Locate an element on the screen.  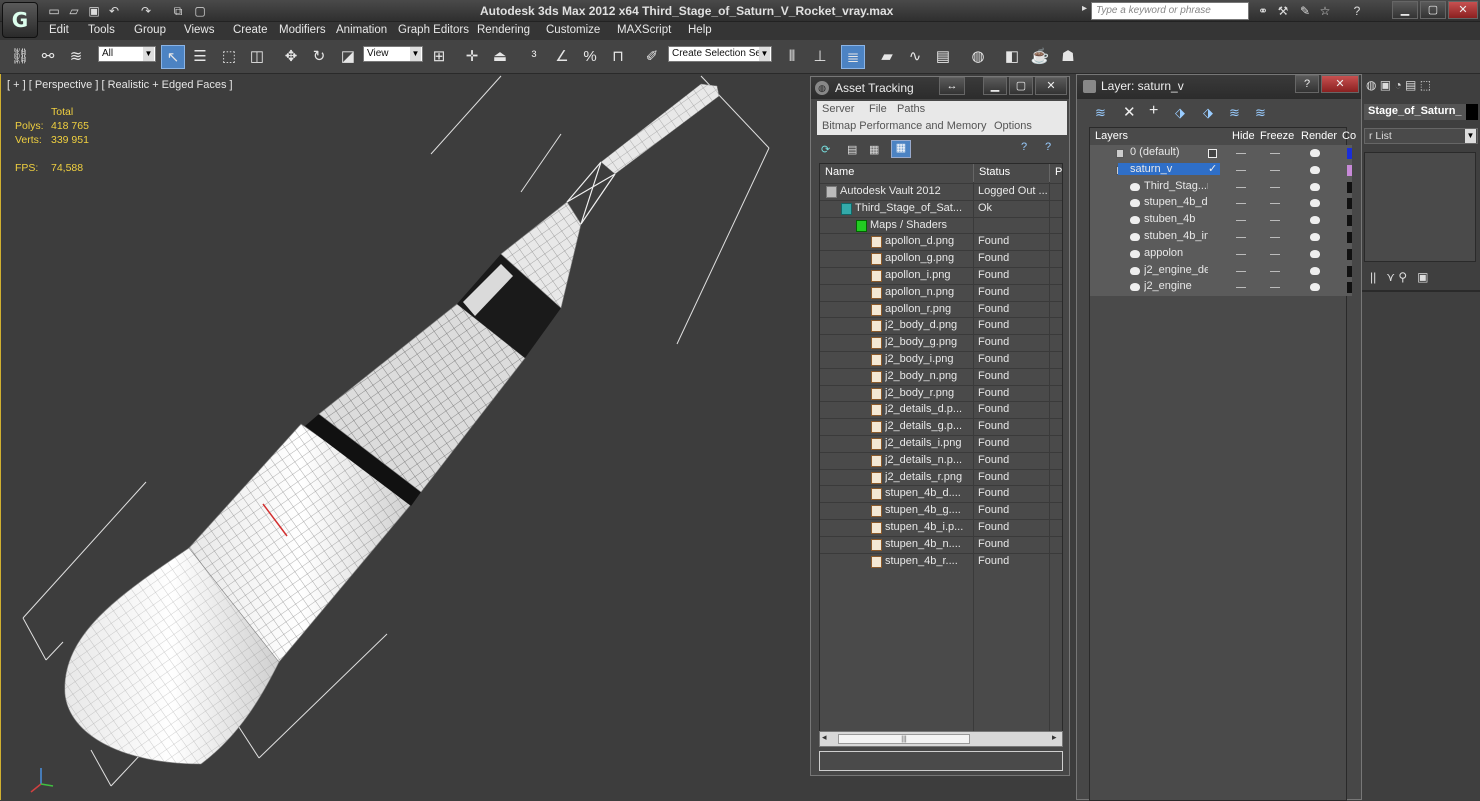
asset-row: stupen_4b_n.... Found is located at coordinates (941, 544).